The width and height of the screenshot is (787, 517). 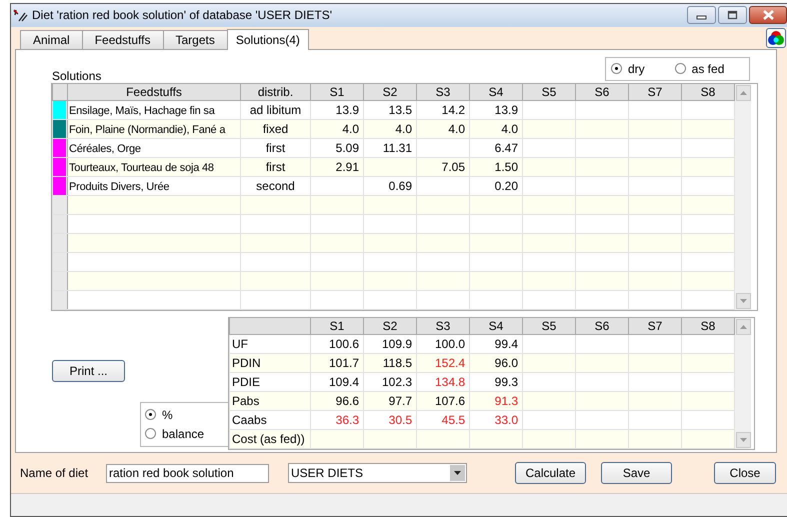 What do you see at coordinates (275, 128) in the screenshot?
I see `table-cell: fixed` at bounding box center [275, 128].